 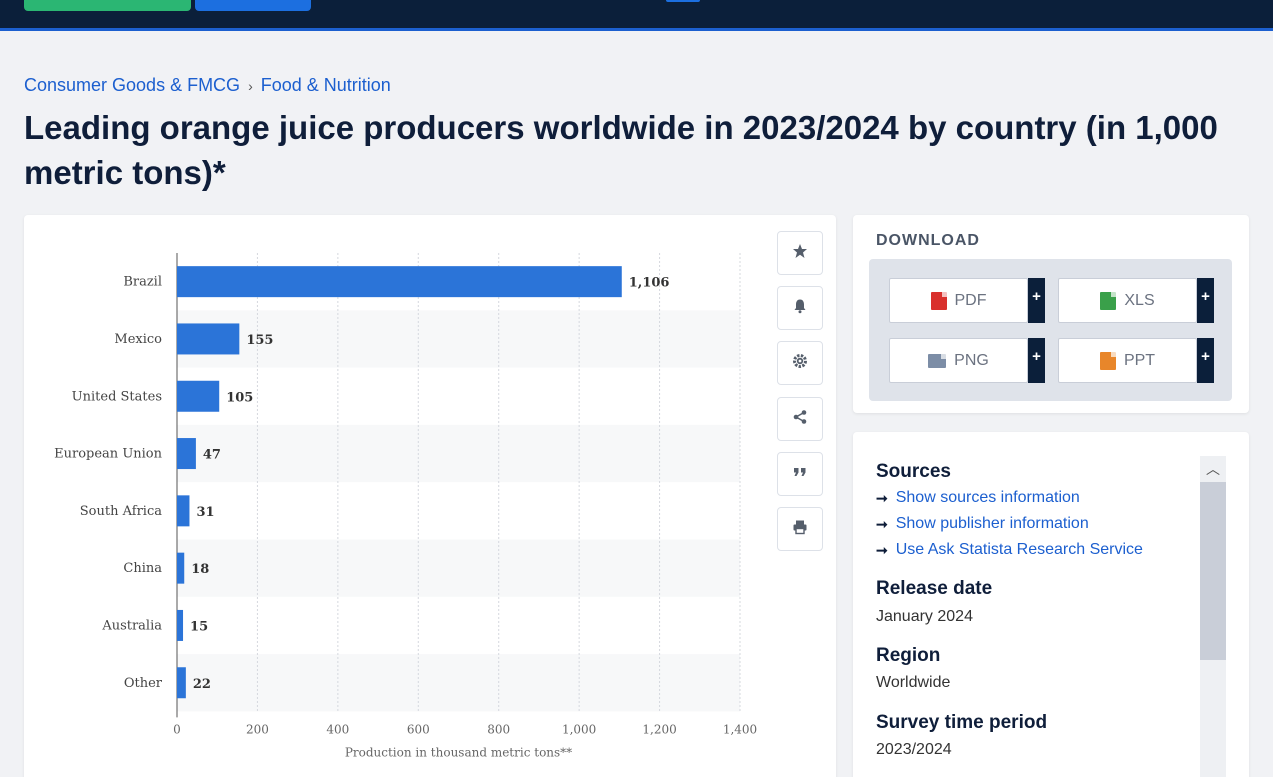 What do you see at coordinates (649, 283) in the screenshot?
I see `chart-value-label: 1,106` at bounding box center [649, 283].